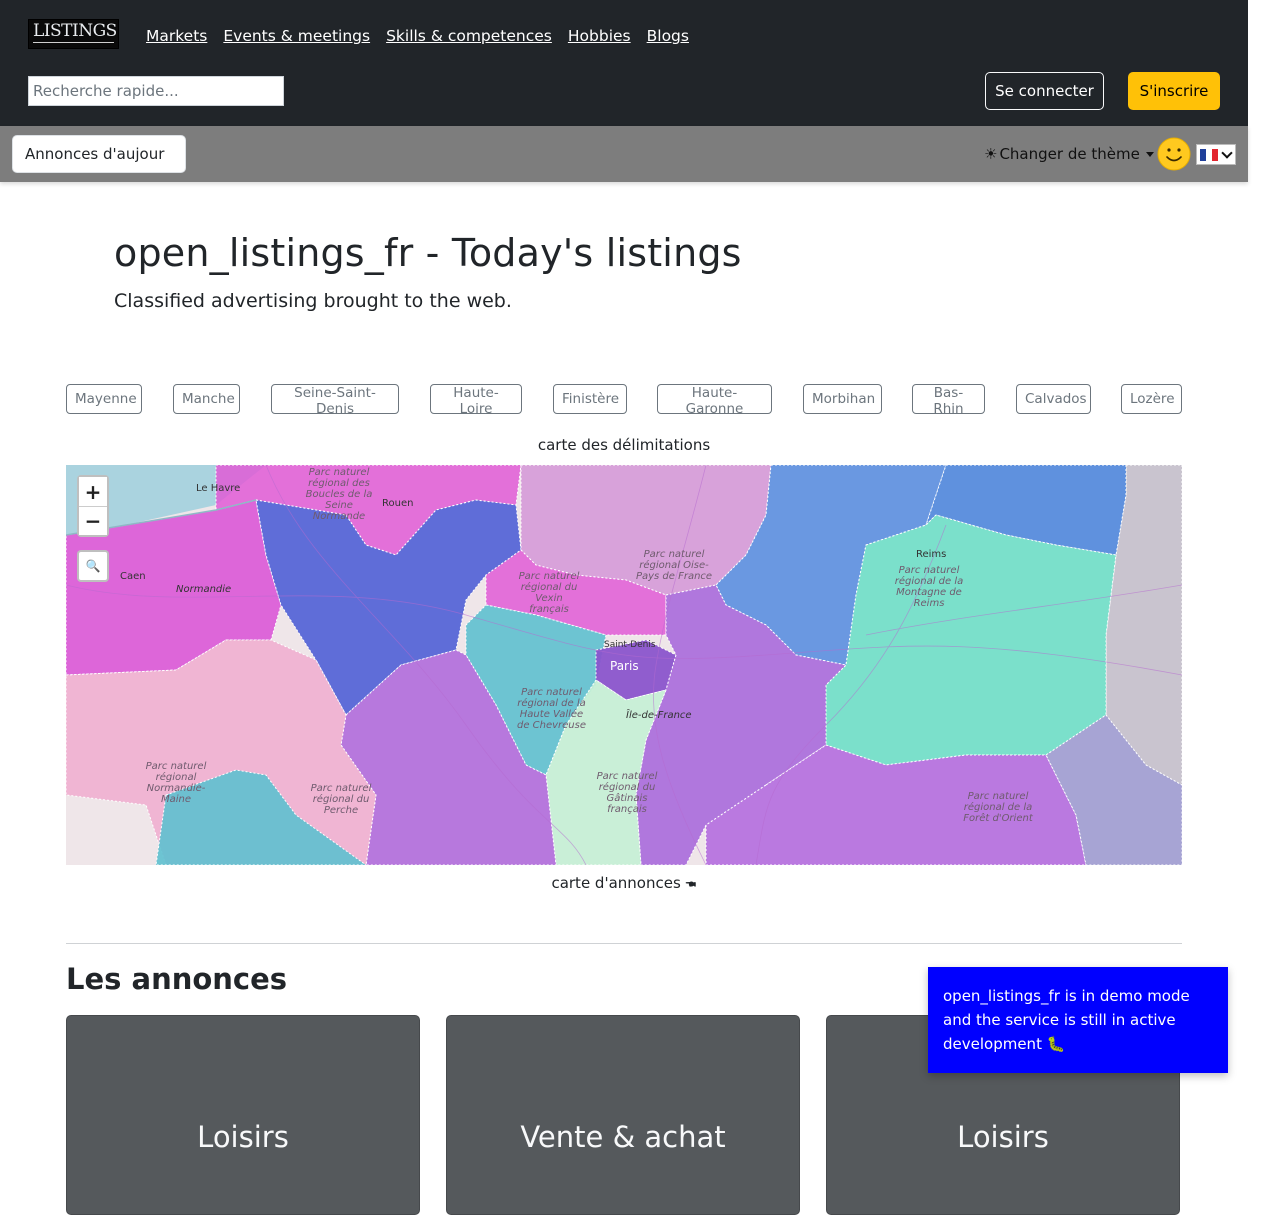  What do you see at coordinates (599, 36) in the screenshot?
I see `nav-link-hobbies: Hobbies` at bounding box center [599, 36].